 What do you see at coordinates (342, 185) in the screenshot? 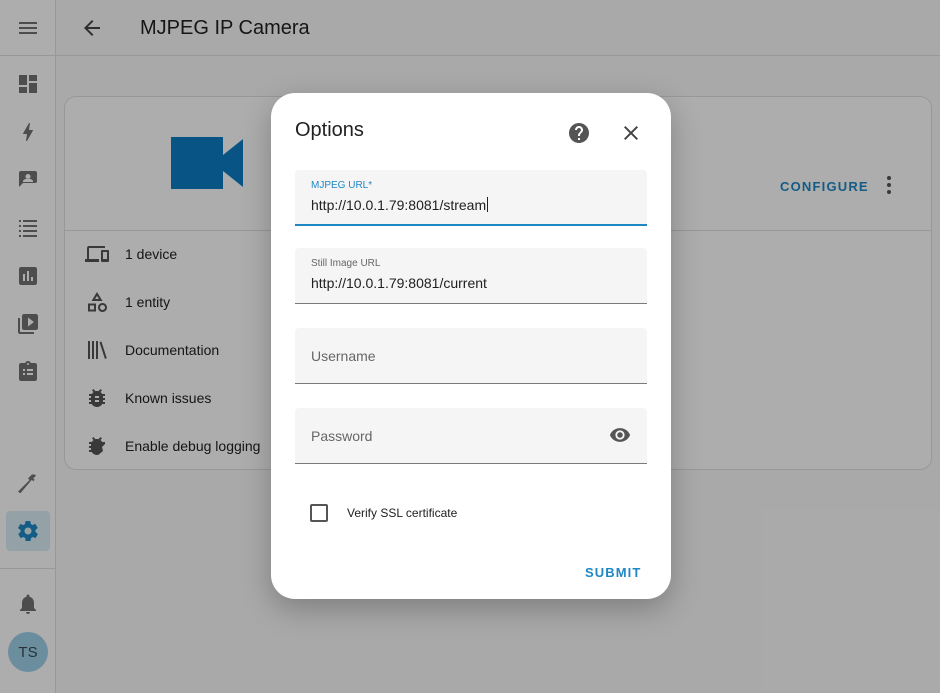
I see `mjpeg-url-label: MJPEG URL*` at bounding box center [342, 185].